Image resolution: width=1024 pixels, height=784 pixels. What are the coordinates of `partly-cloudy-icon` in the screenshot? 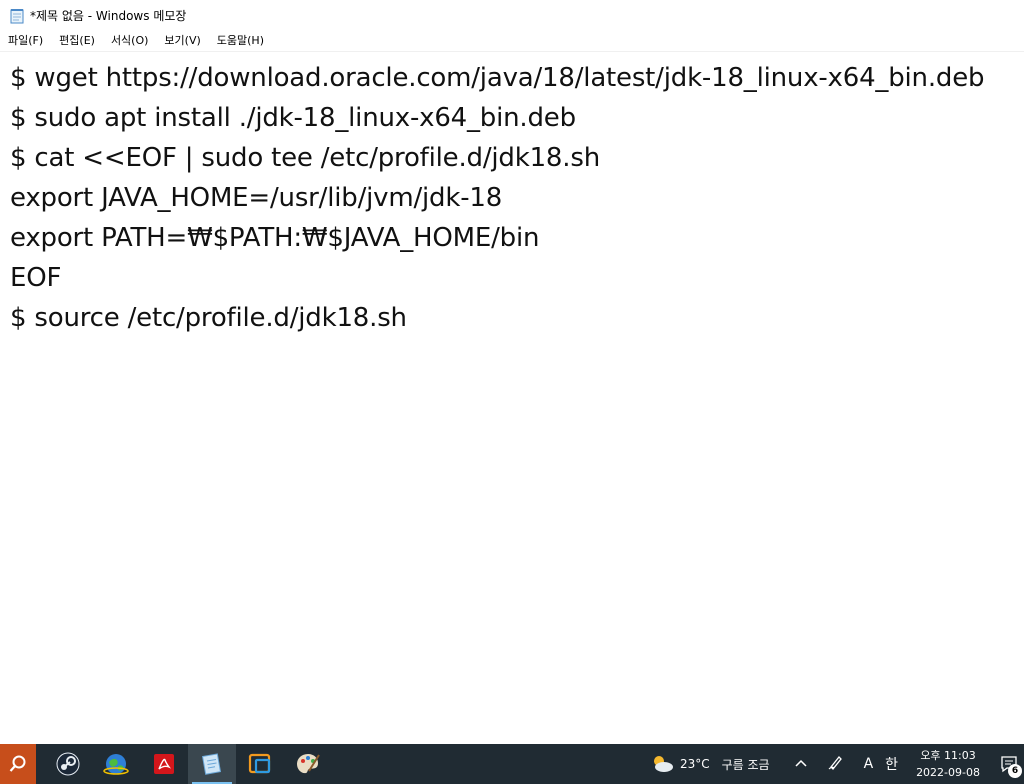 It's located at (663, 764).